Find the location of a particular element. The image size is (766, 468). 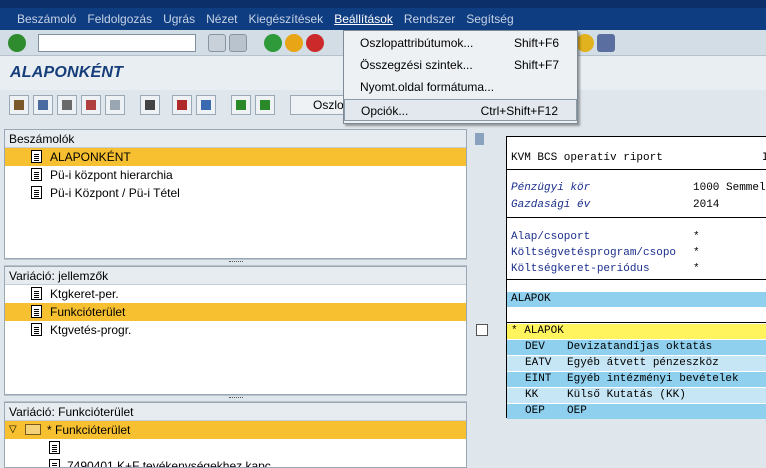

back-icon is located at coordinates (273, 43).